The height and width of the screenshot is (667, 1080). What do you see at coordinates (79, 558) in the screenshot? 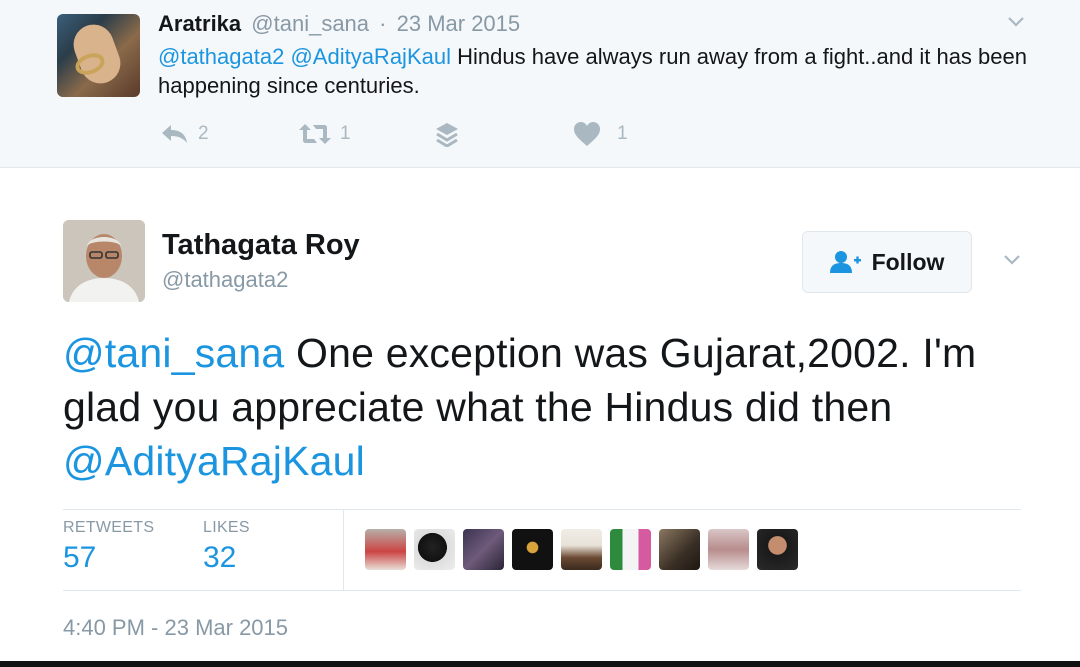
I see `retweets-value: 57` at bounding box center [79, 558].